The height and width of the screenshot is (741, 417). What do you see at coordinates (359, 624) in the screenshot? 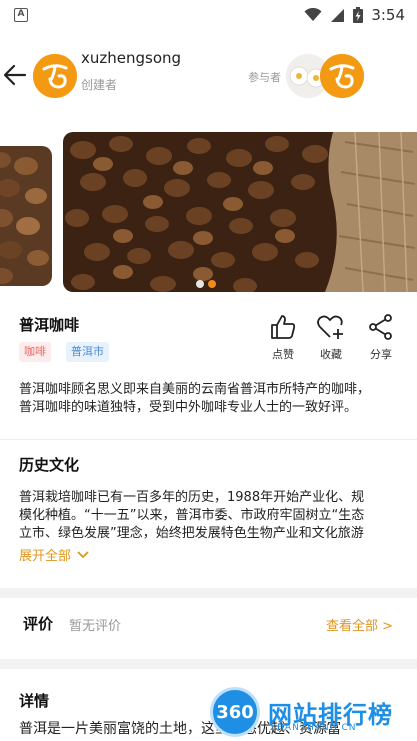
I see `view-all-reviews-link: 查看全部 >` at bounding box center [359, 624].